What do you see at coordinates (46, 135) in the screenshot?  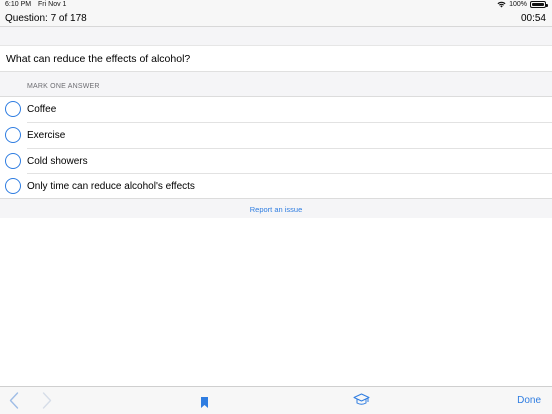 I see `answer-label: Exercise` at bounding box center [46, 135].